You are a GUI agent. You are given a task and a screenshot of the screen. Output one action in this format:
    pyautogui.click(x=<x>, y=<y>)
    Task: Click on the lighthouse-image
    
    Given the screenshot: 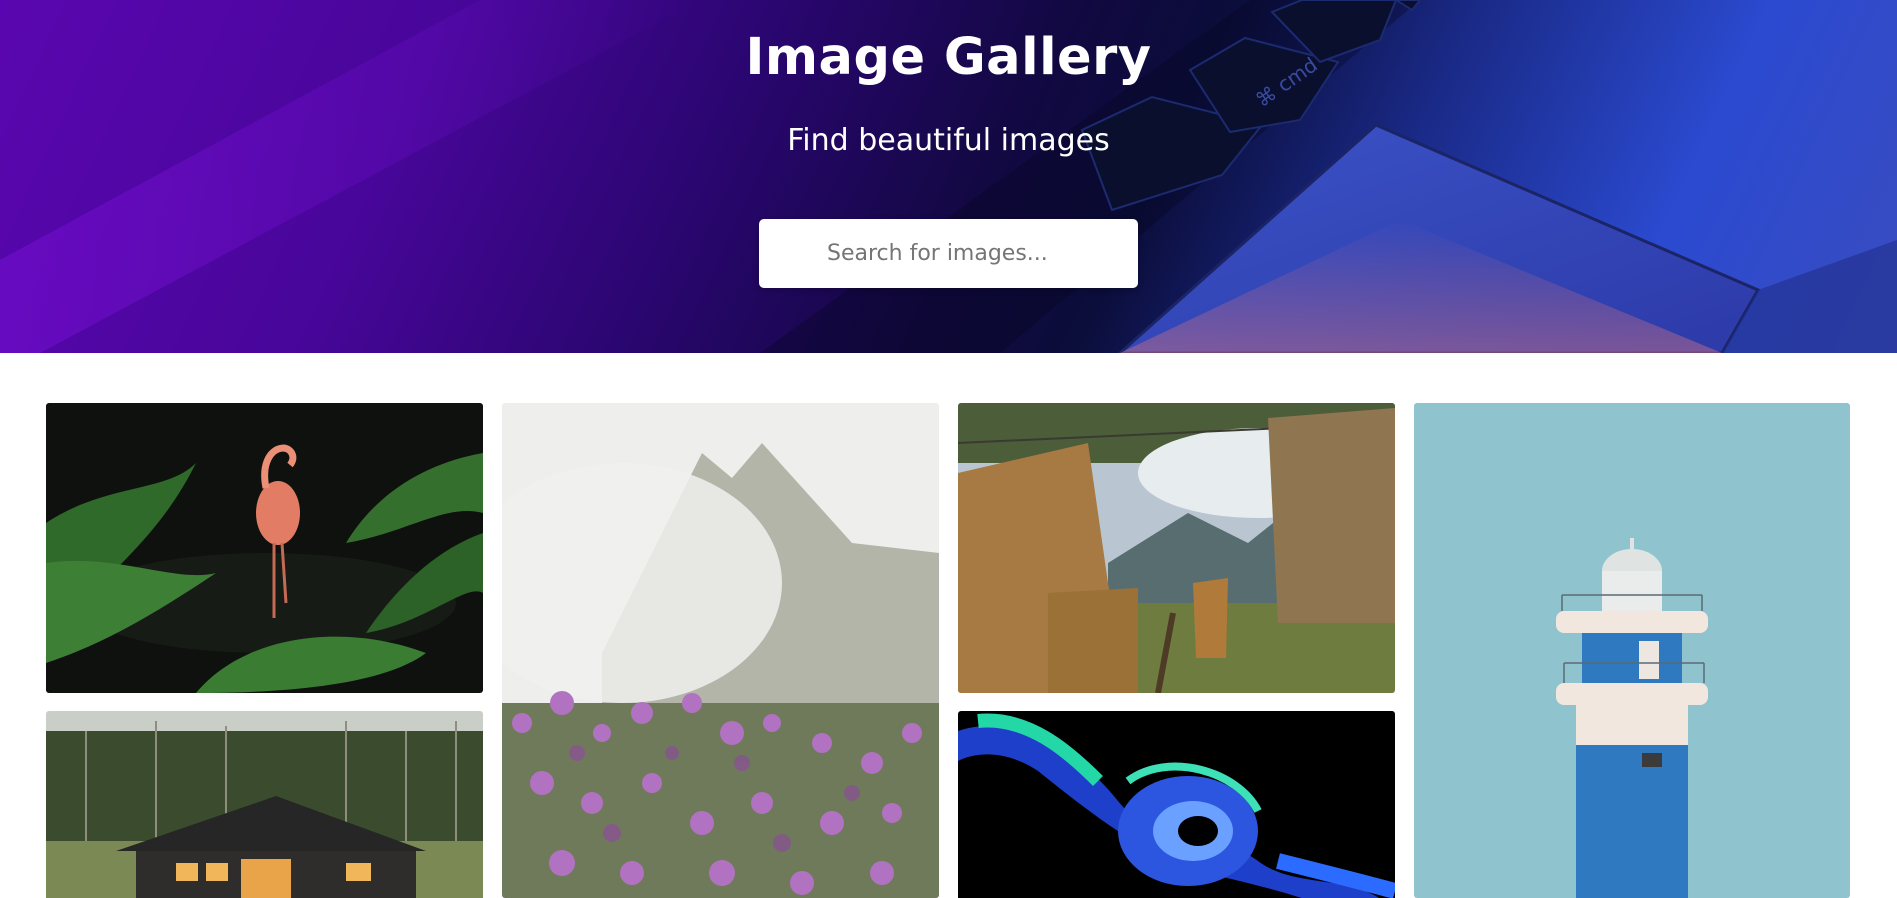 What is the action you would take?
    pyautogui.click(x=1632, y=650)
    